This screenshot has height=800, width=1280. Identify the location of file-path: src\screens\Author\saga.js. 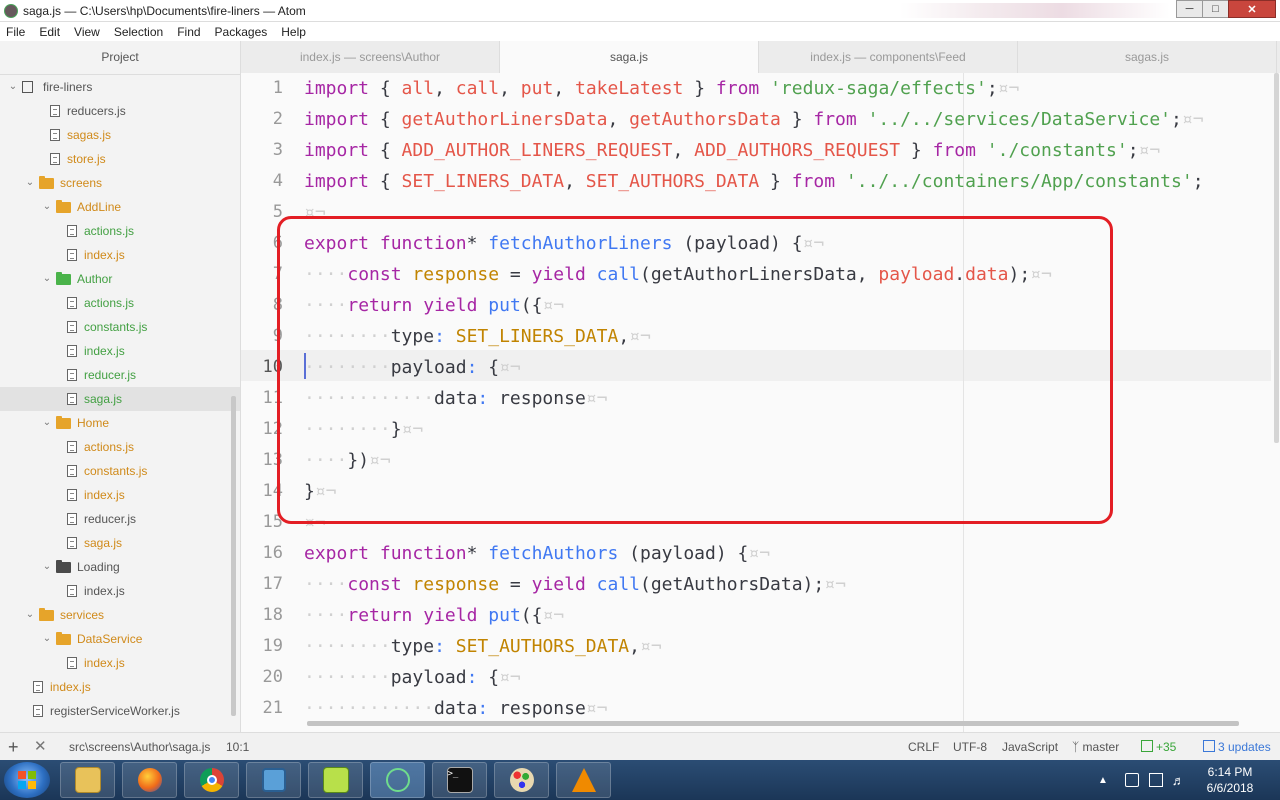
(139, 747).